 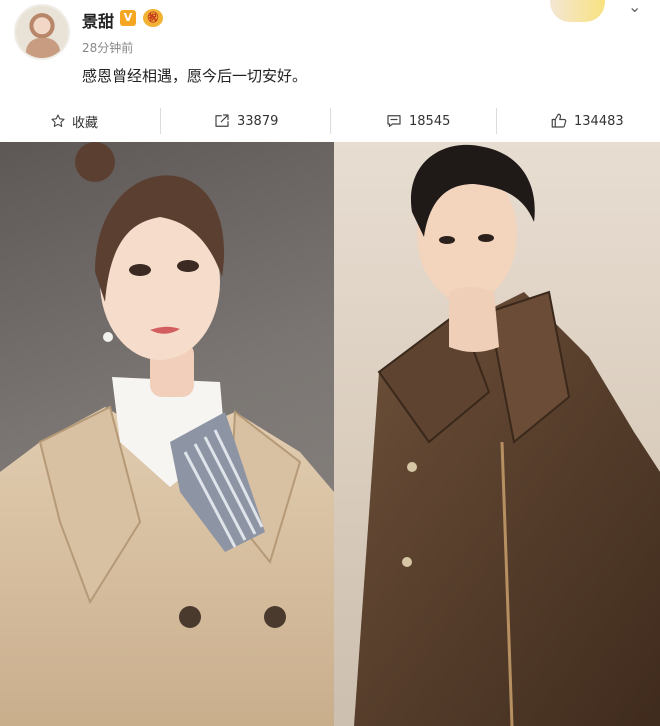 What do you see at coordinates (330, 50) in the screenshot?
I see `post-header: 景甜 V ㊗ 28分钟前 感恩曾经相遇，愿今后一切安好。 ⌄` at bounding box center [330, 50].